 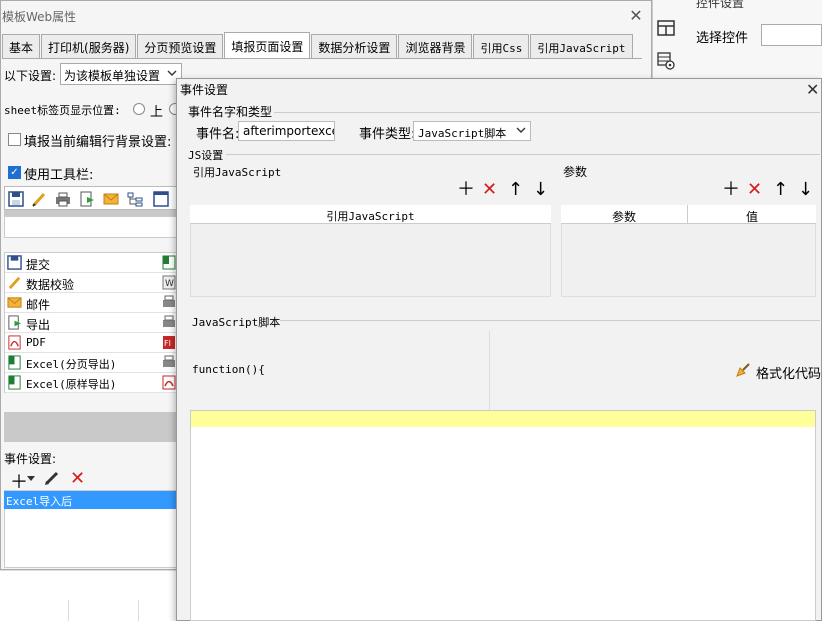 I want to click on move-down-ref-js-button: ↓, so click(x=540, y=190).